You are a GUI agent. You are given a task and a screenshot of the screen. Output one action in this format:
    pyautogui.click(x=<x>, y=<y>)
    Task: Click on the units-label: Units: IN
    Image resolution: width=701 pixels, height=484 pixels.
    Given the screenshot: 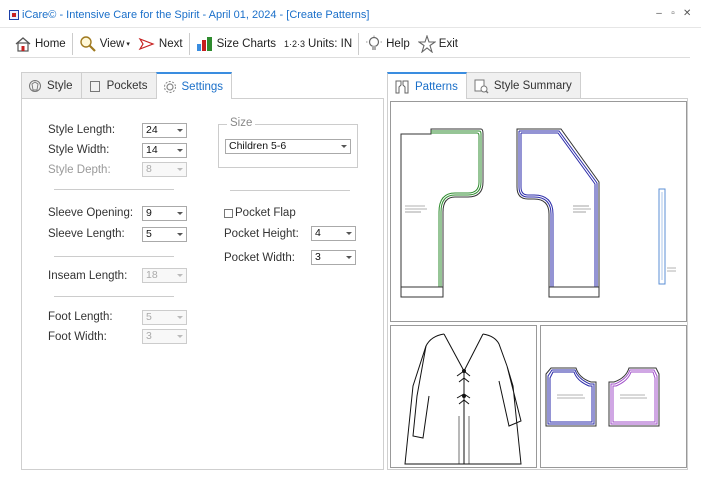 What is the action you would take?
    pyautogui.click(x=330, y=43)
    